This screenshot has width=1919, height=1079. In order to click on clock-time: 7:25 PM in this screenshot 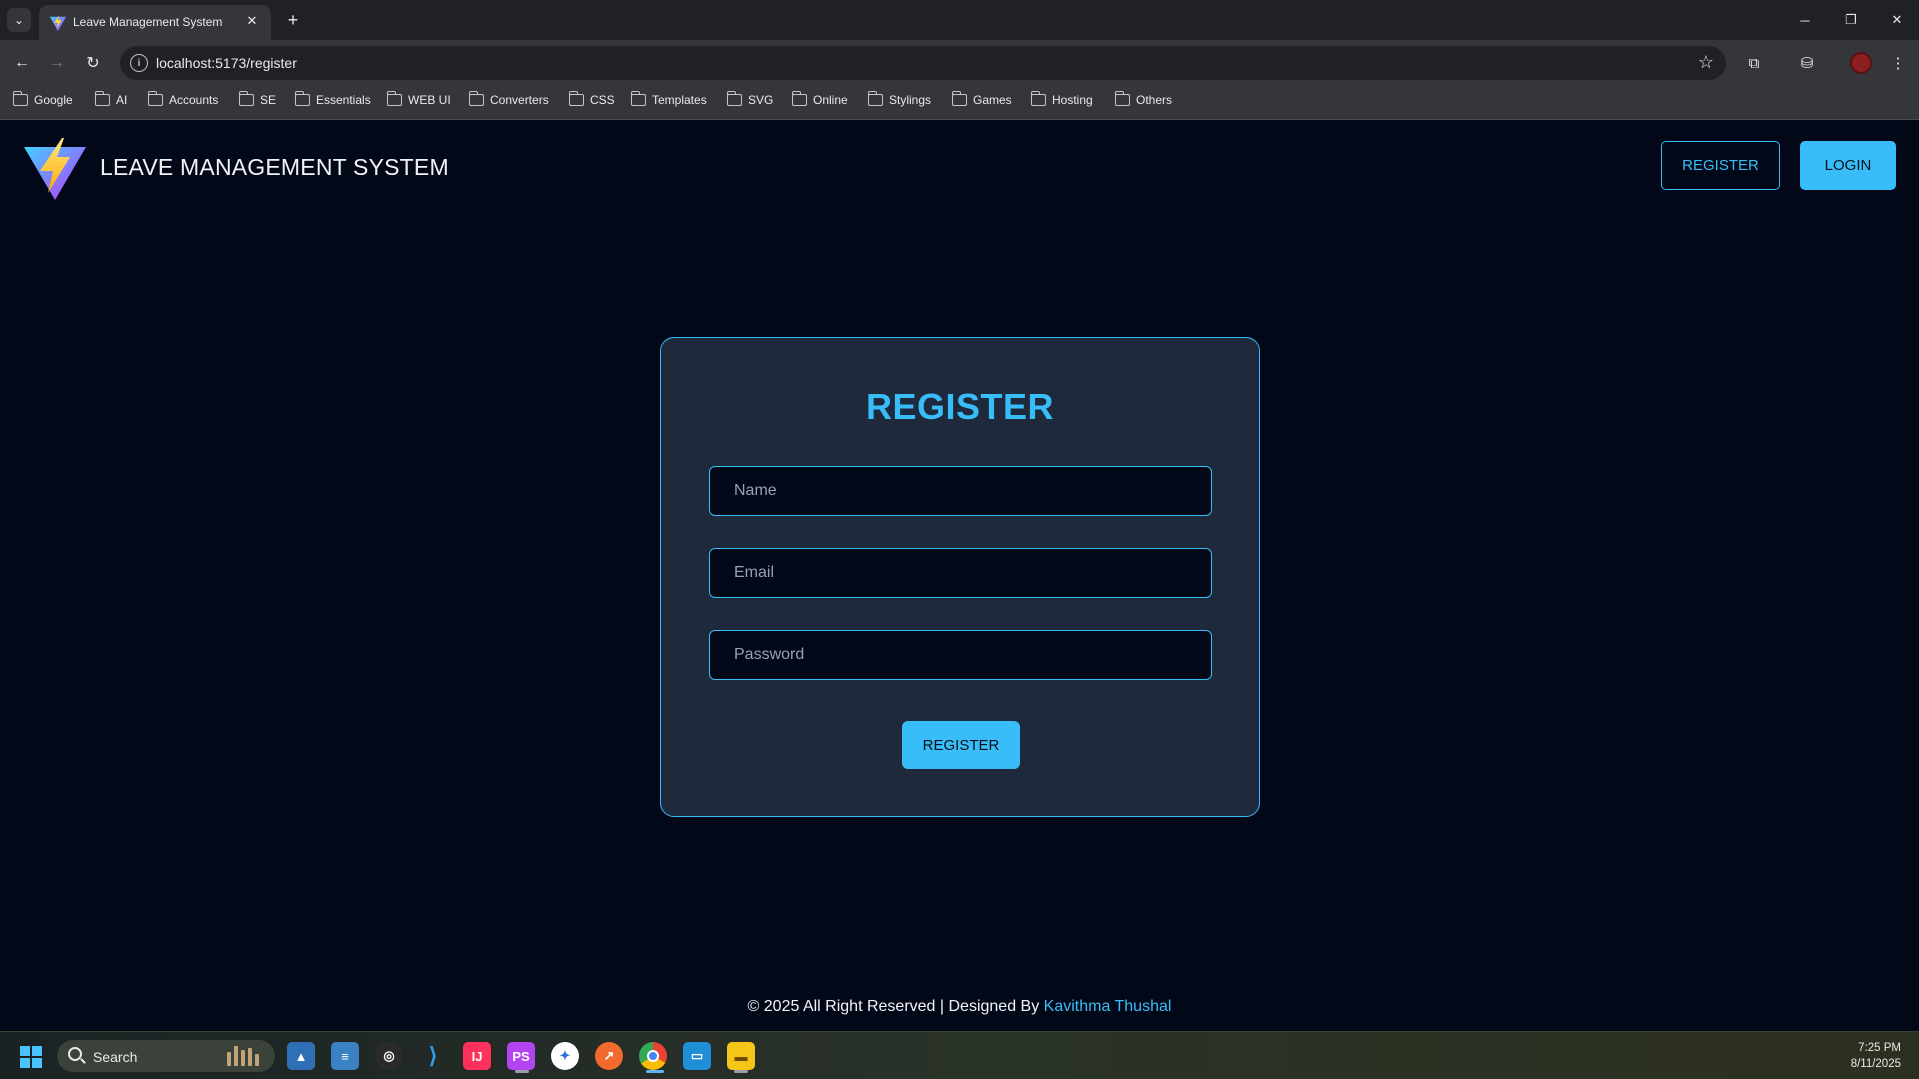, I will do `click(1879, 1048)`.